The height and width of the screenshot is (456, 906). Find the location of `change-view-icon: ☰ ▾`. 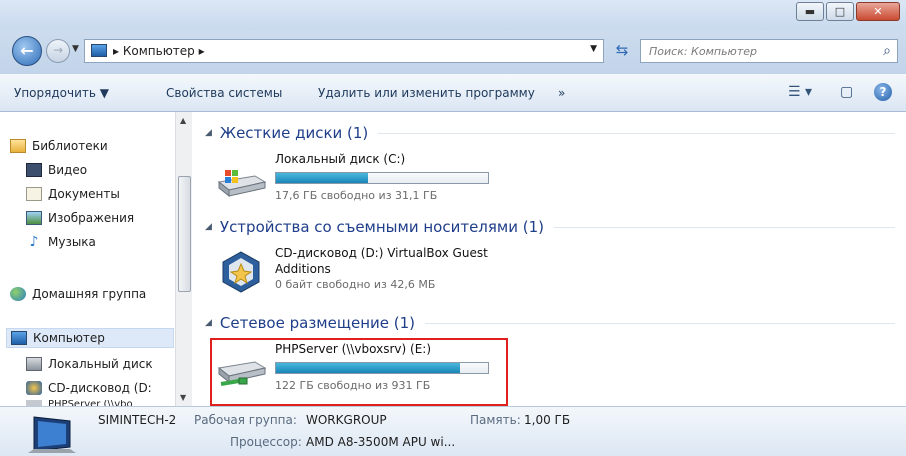

change-view-icon: ☰ ▾ is located at coordinates (800, 92).